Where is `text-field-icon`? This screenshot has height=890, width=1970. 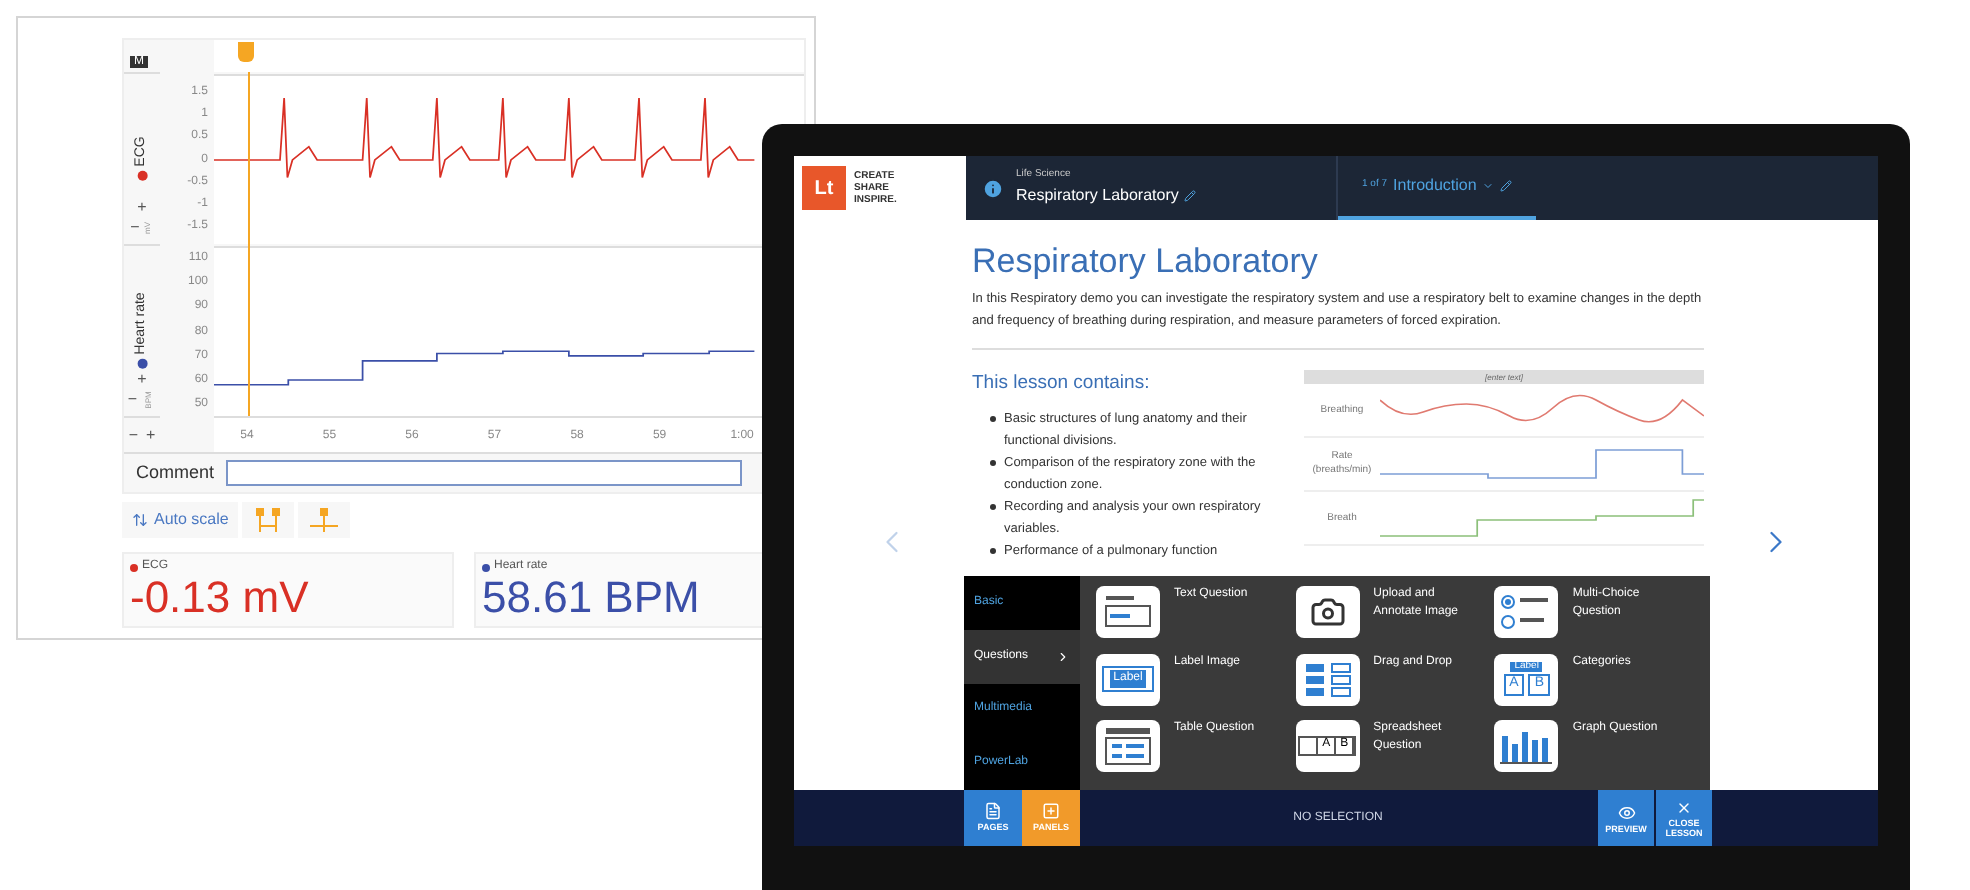
text-field-icon is located at coordinates (1128, 612).